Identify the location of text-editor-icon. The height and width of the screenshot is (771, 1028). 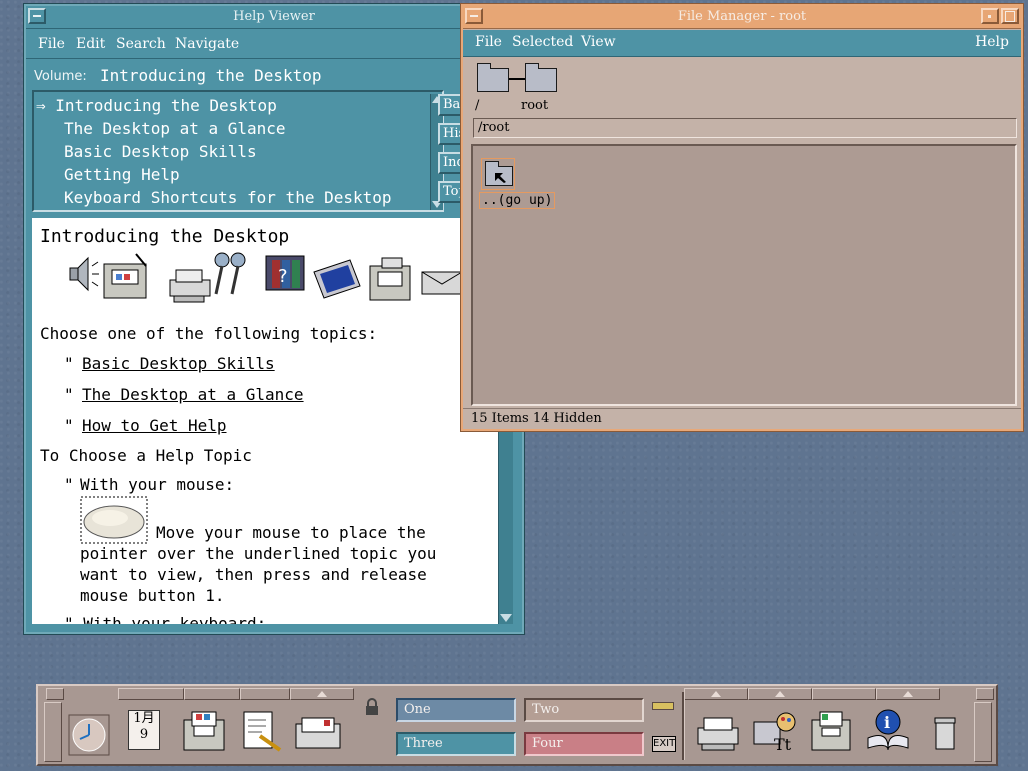
(262, 732).